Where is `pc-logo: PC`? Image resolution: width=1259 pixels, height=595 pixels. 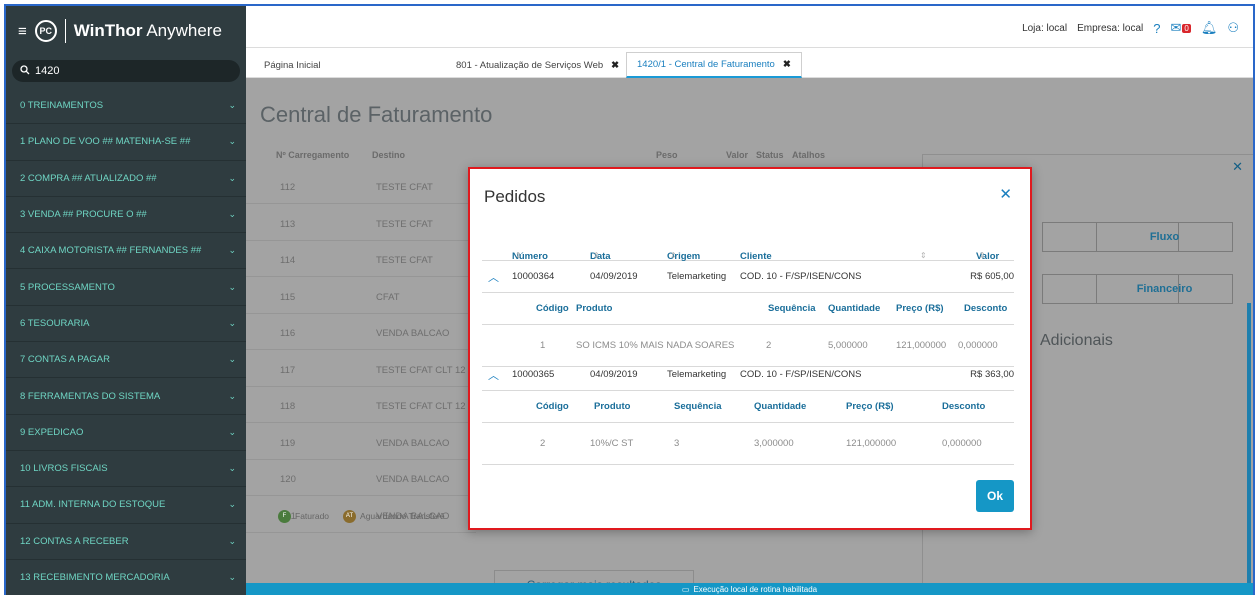 pc-logo: PC is located at coordinates (45, 31).